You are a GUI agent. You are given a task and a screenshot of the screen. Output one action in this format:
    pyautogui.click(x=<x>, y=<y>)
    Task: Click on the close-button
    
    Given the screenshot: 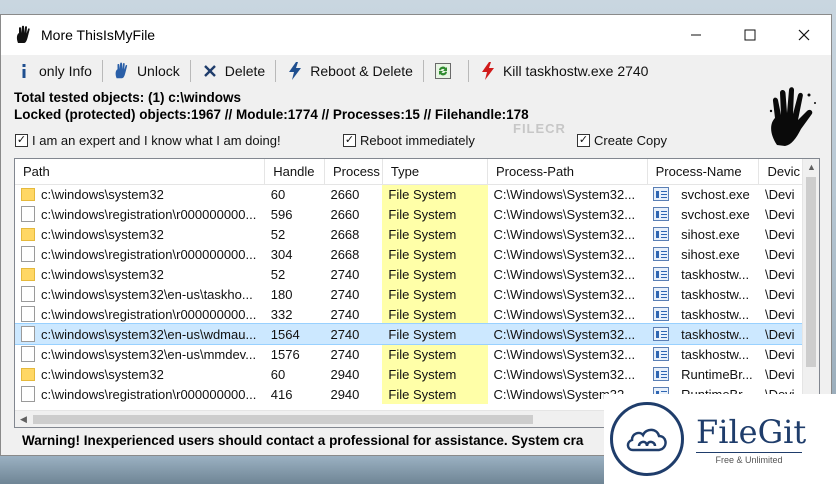 What is the action you would take?
    pyautogui.click(x=804, y=35)
    